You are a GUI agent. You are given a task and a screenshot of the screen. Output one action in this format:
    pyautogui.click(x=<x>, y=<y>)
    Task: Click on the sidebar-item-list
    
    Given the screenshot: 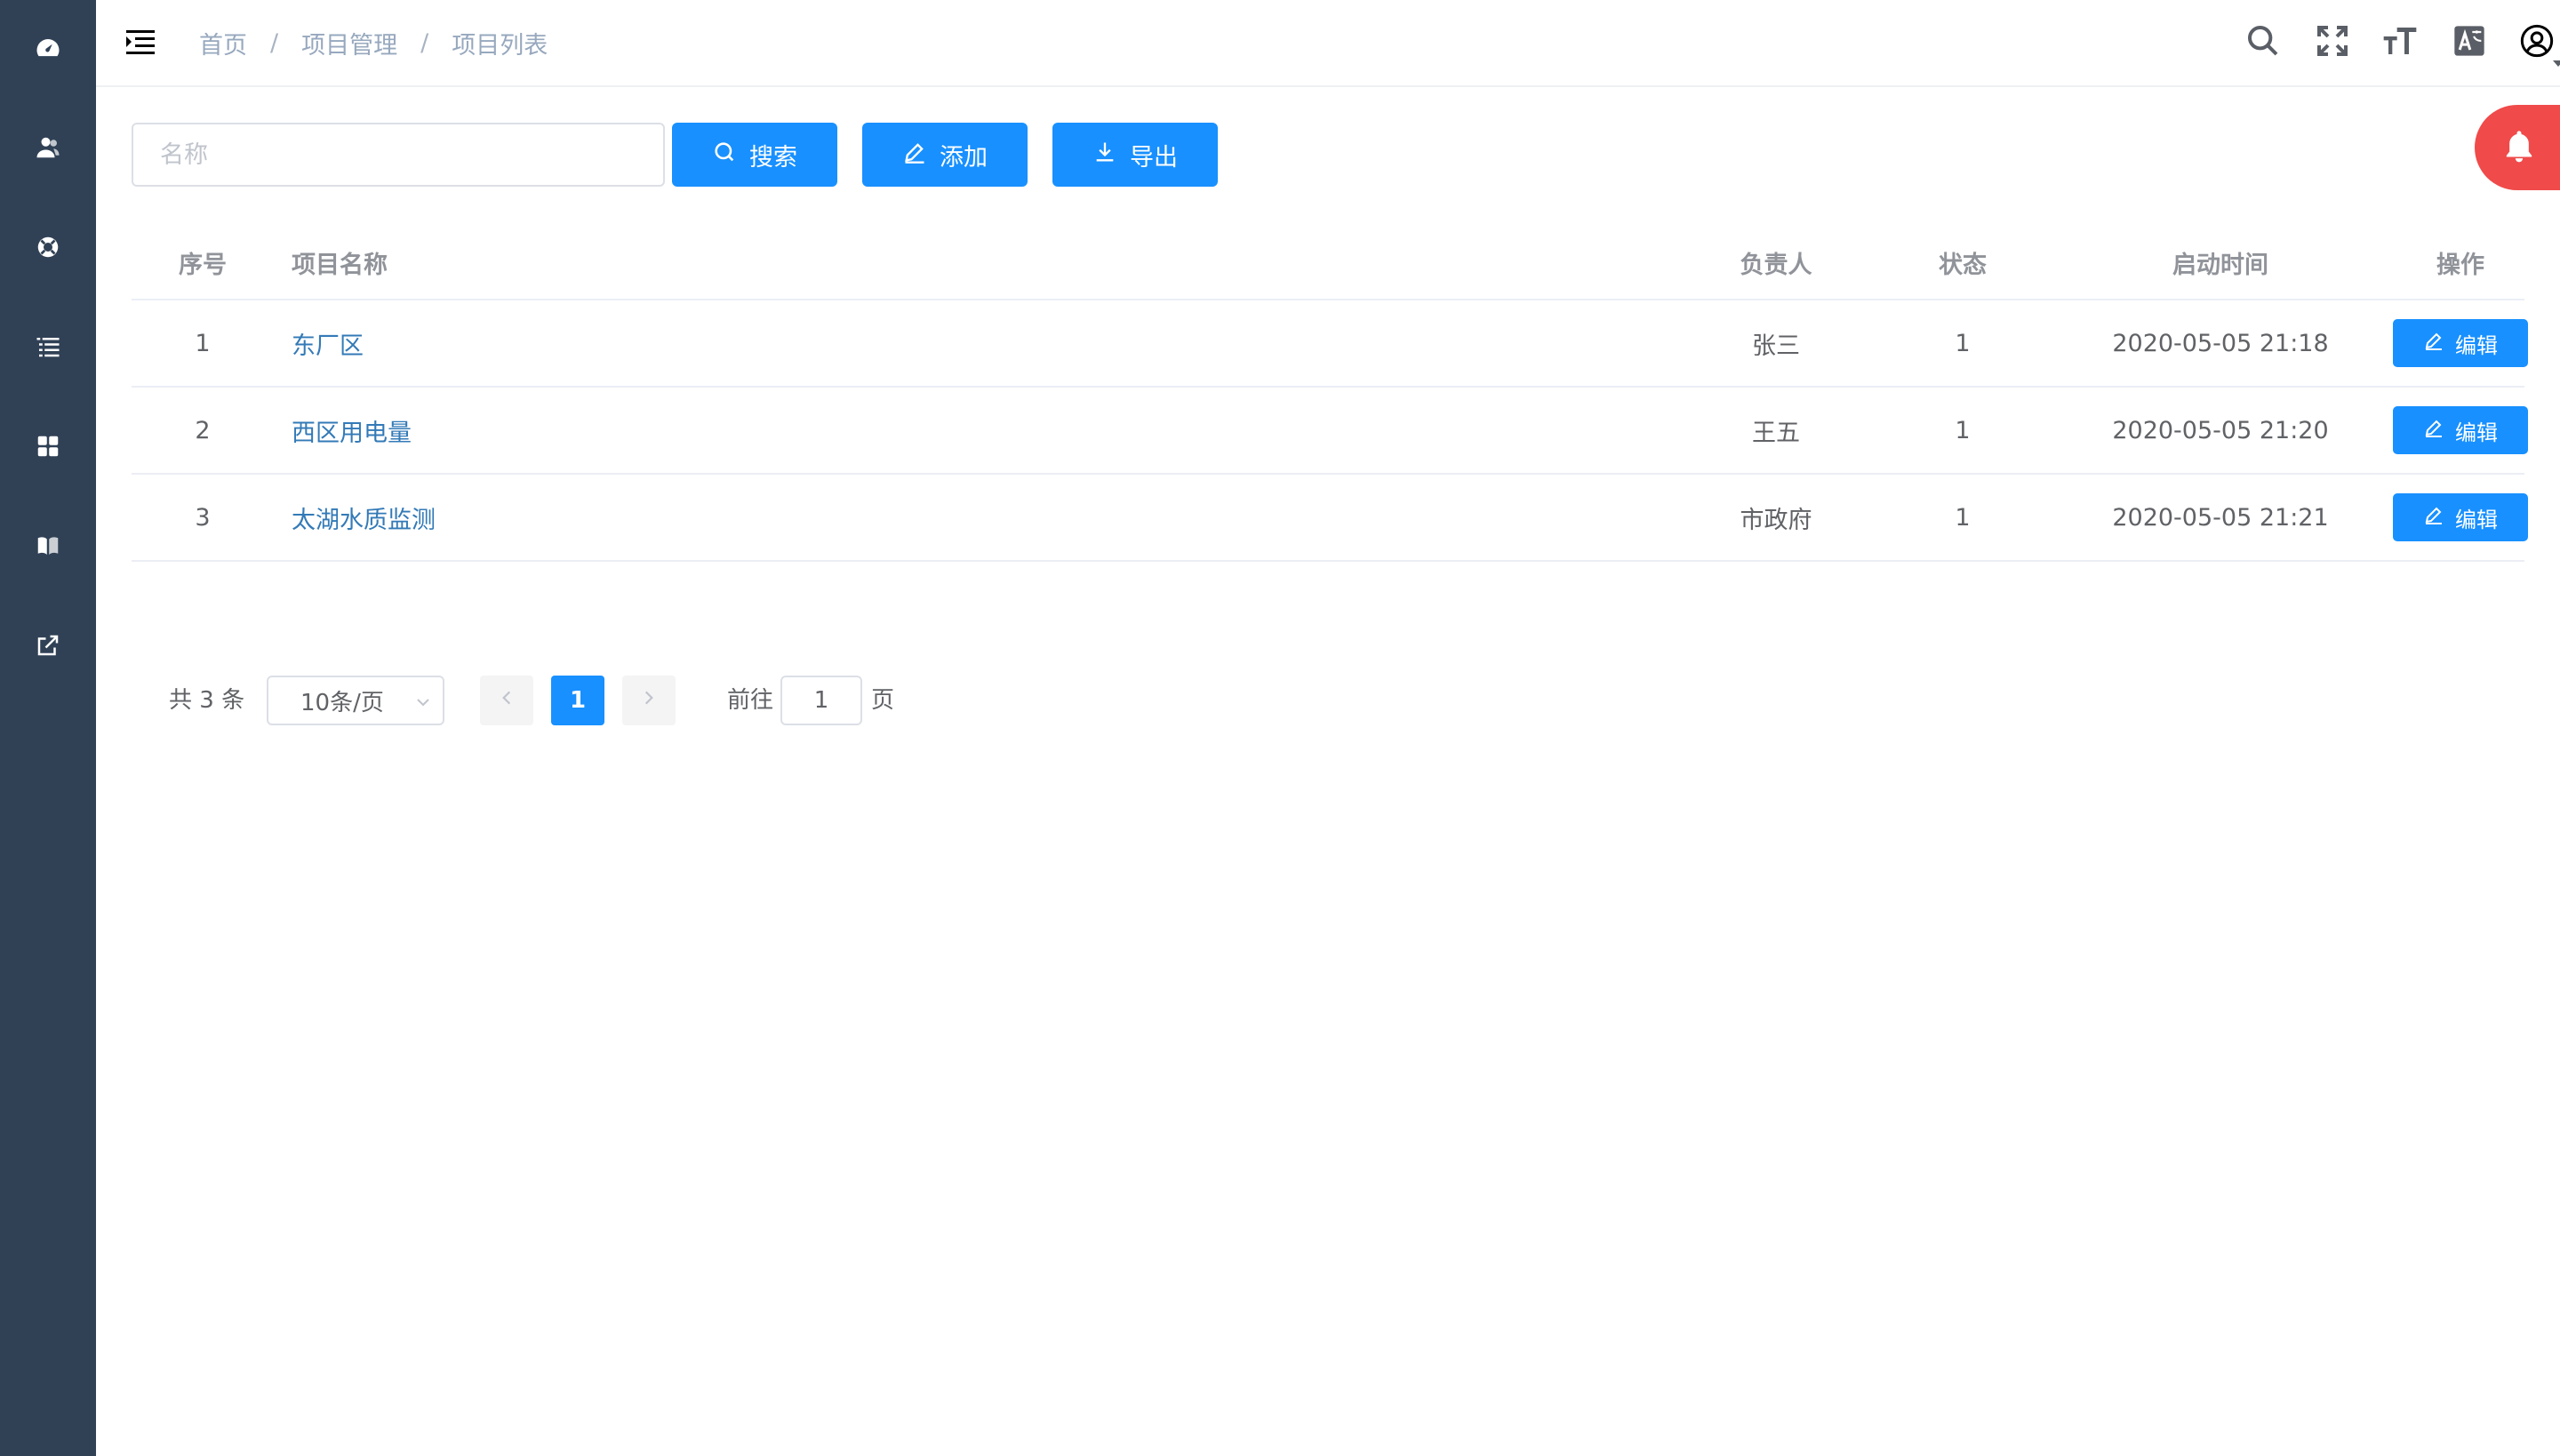 What is the action you would take?
    pyautogui.click(x=48, y=348)
    